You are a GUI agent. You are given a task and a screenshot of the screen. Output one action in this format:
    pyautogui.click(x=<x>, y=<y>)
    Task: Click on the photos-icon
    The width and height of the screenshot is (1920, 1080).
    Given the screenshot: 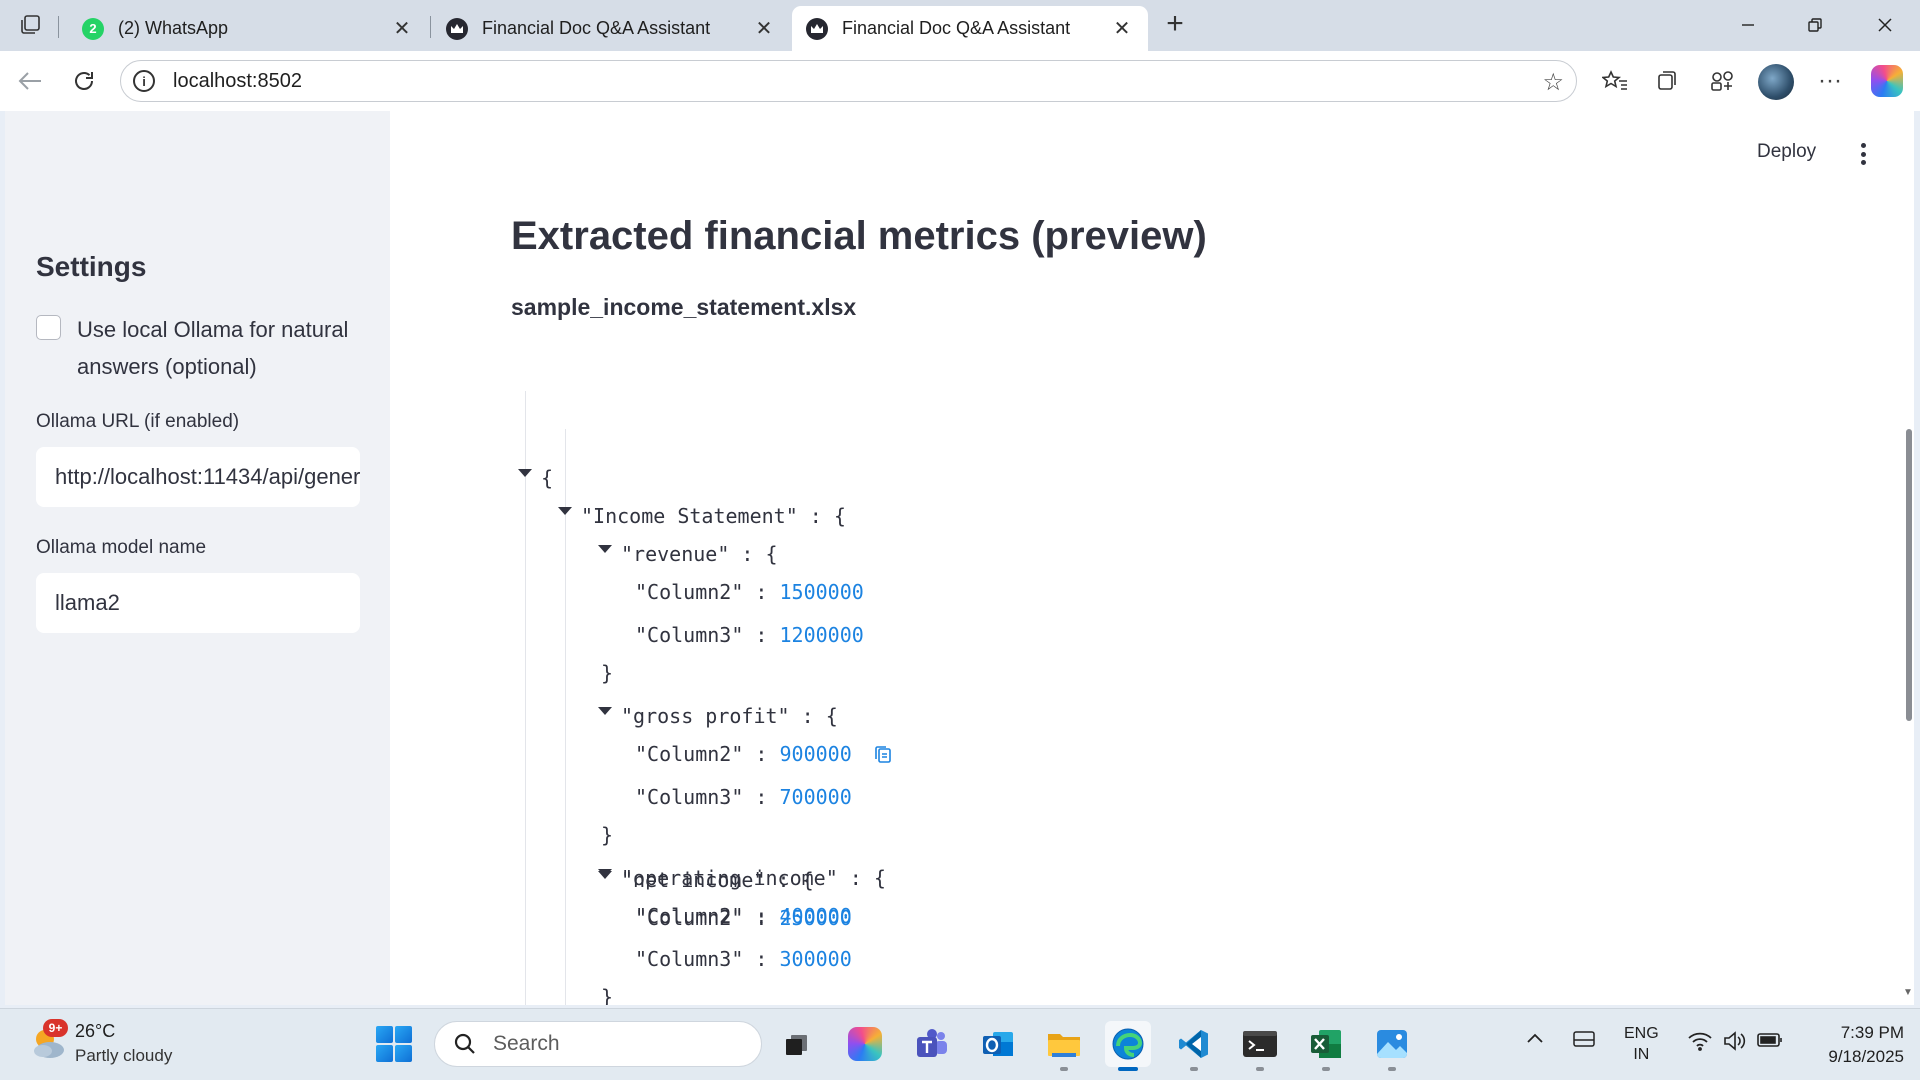 What is the action you would take?
    pyautogui.click(x=1392, y=1046)
    